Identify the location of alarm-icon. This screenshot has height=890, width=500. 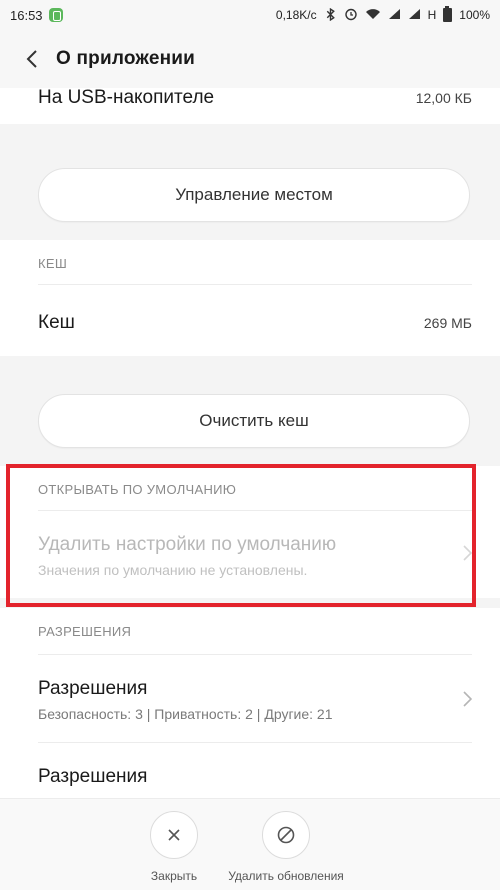
(351, 15).